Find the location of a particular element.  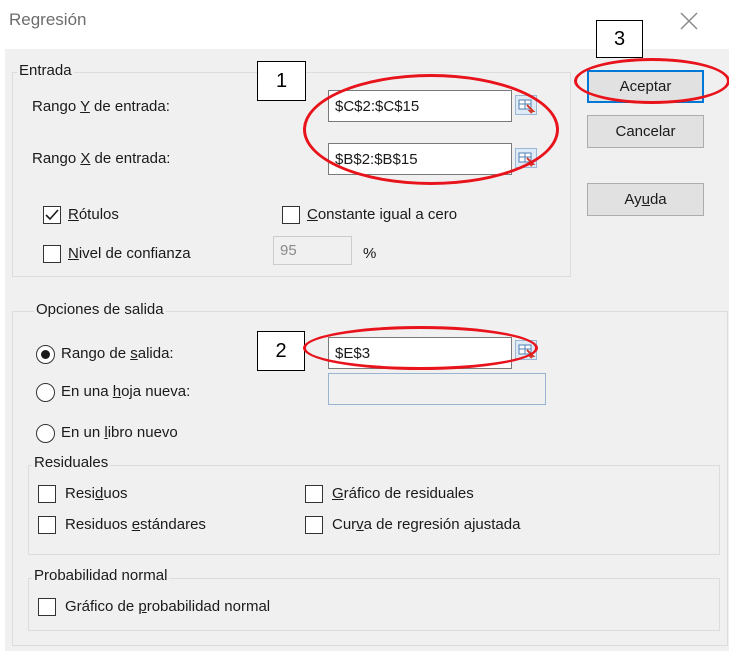

normal-plot-checkbox is located at coordinates (47, 607).